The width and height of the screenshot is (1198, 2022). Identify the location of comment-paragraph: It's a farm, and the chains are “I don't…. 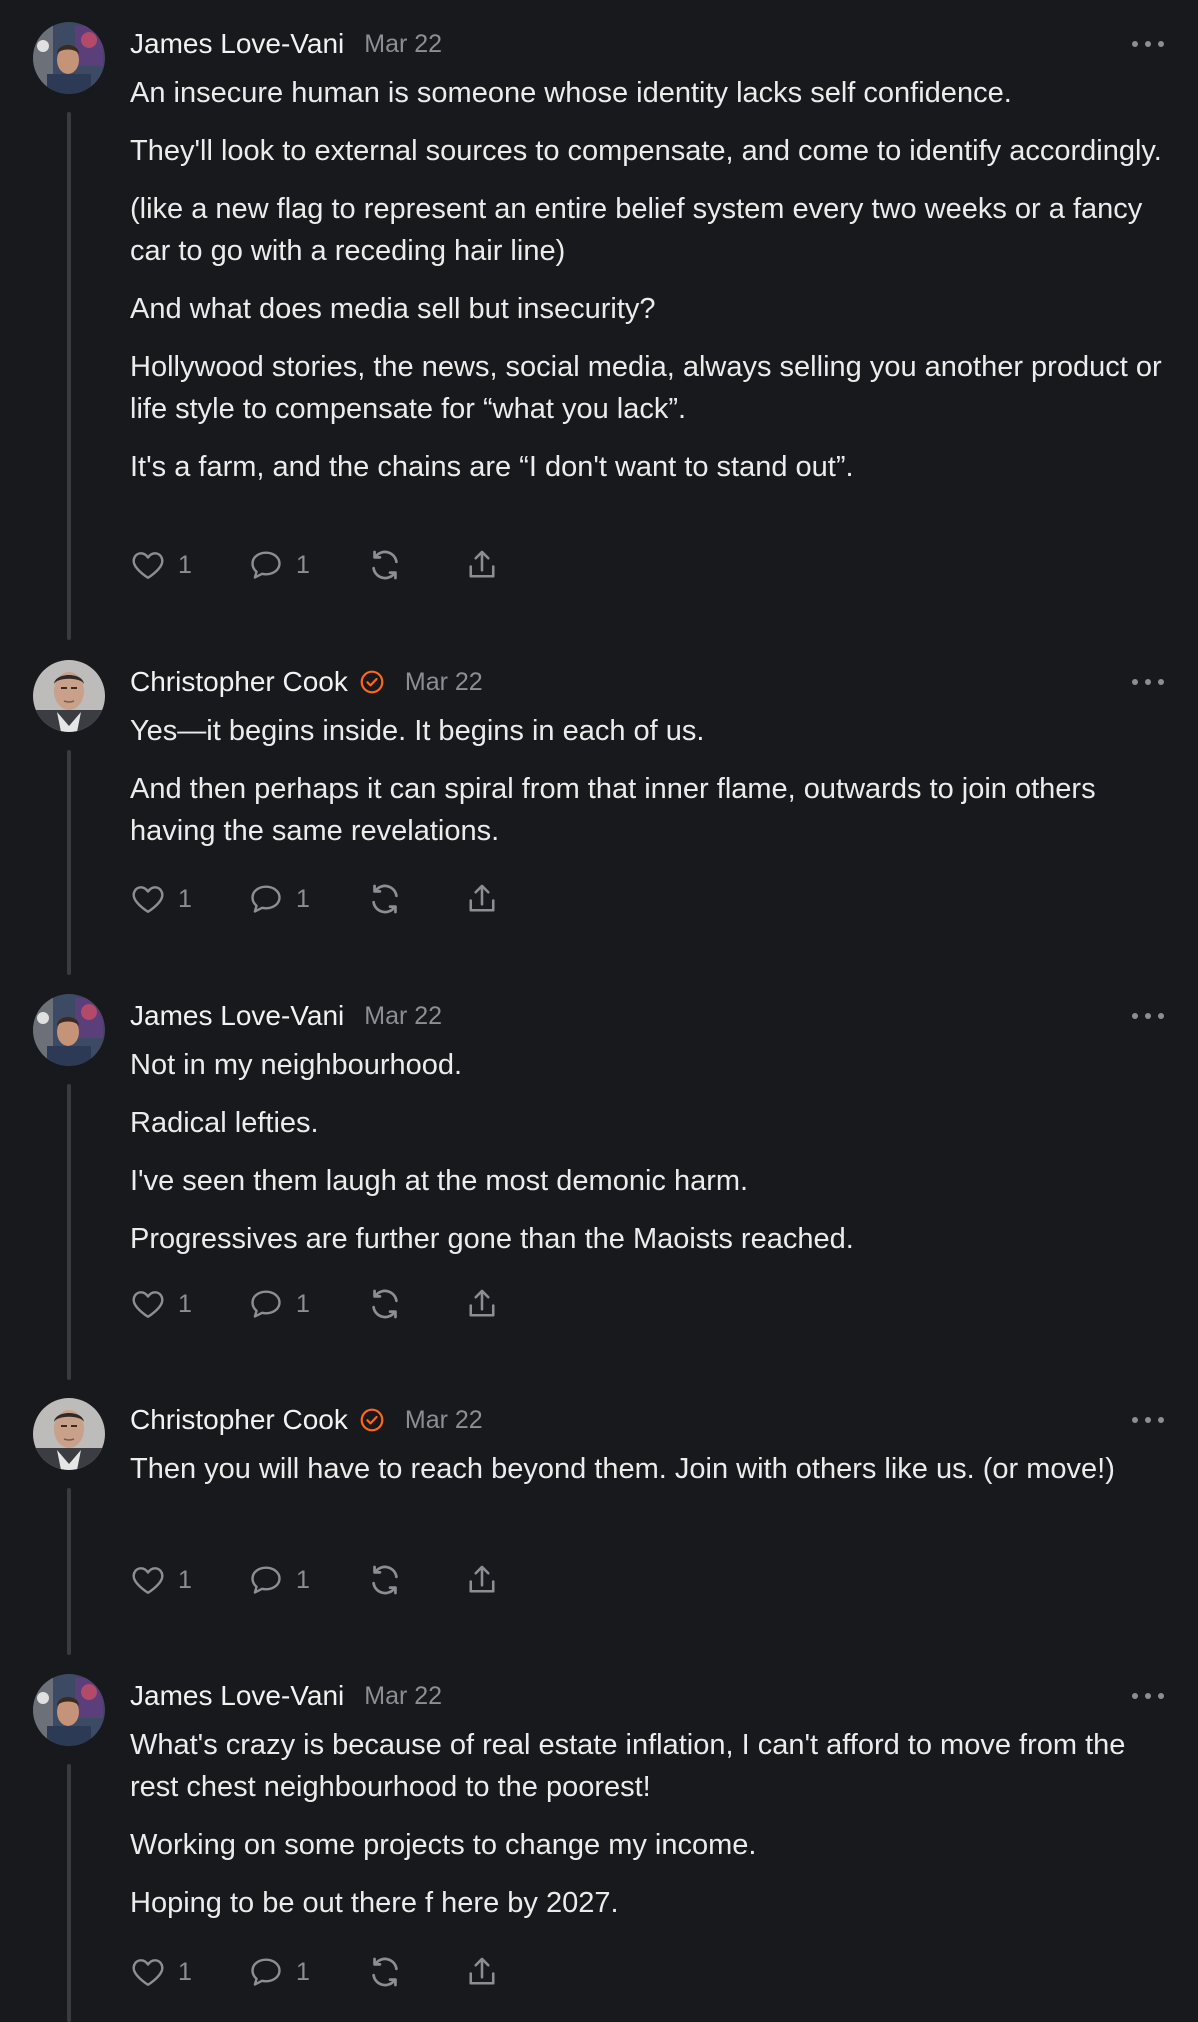
(492, 467).